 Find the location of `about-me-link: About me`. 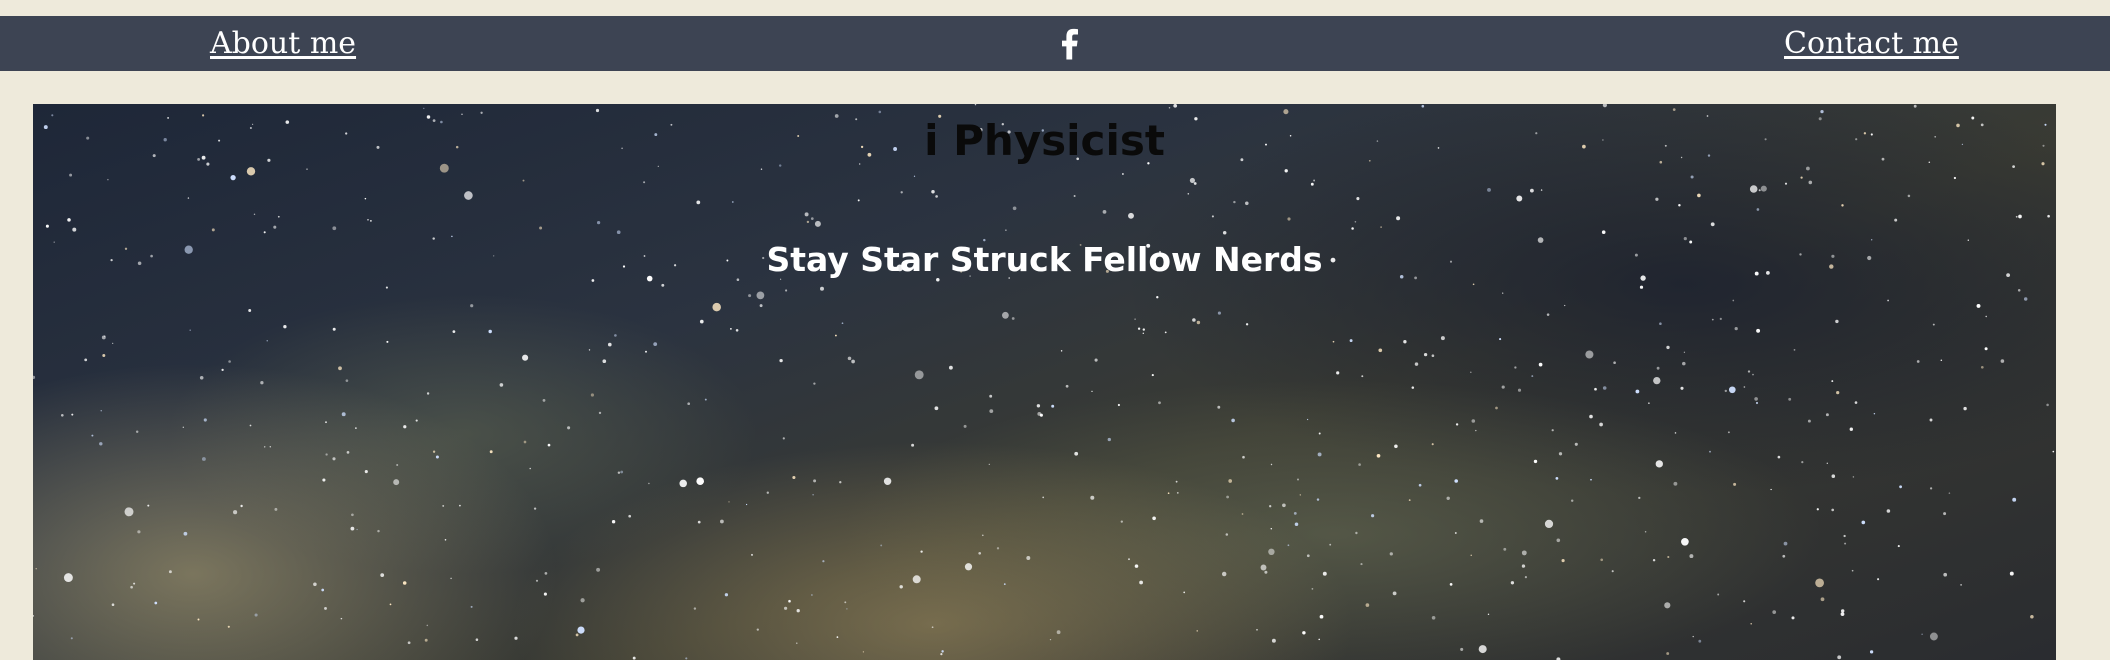

about-me-link: About me is located at coordinates (283, 43).